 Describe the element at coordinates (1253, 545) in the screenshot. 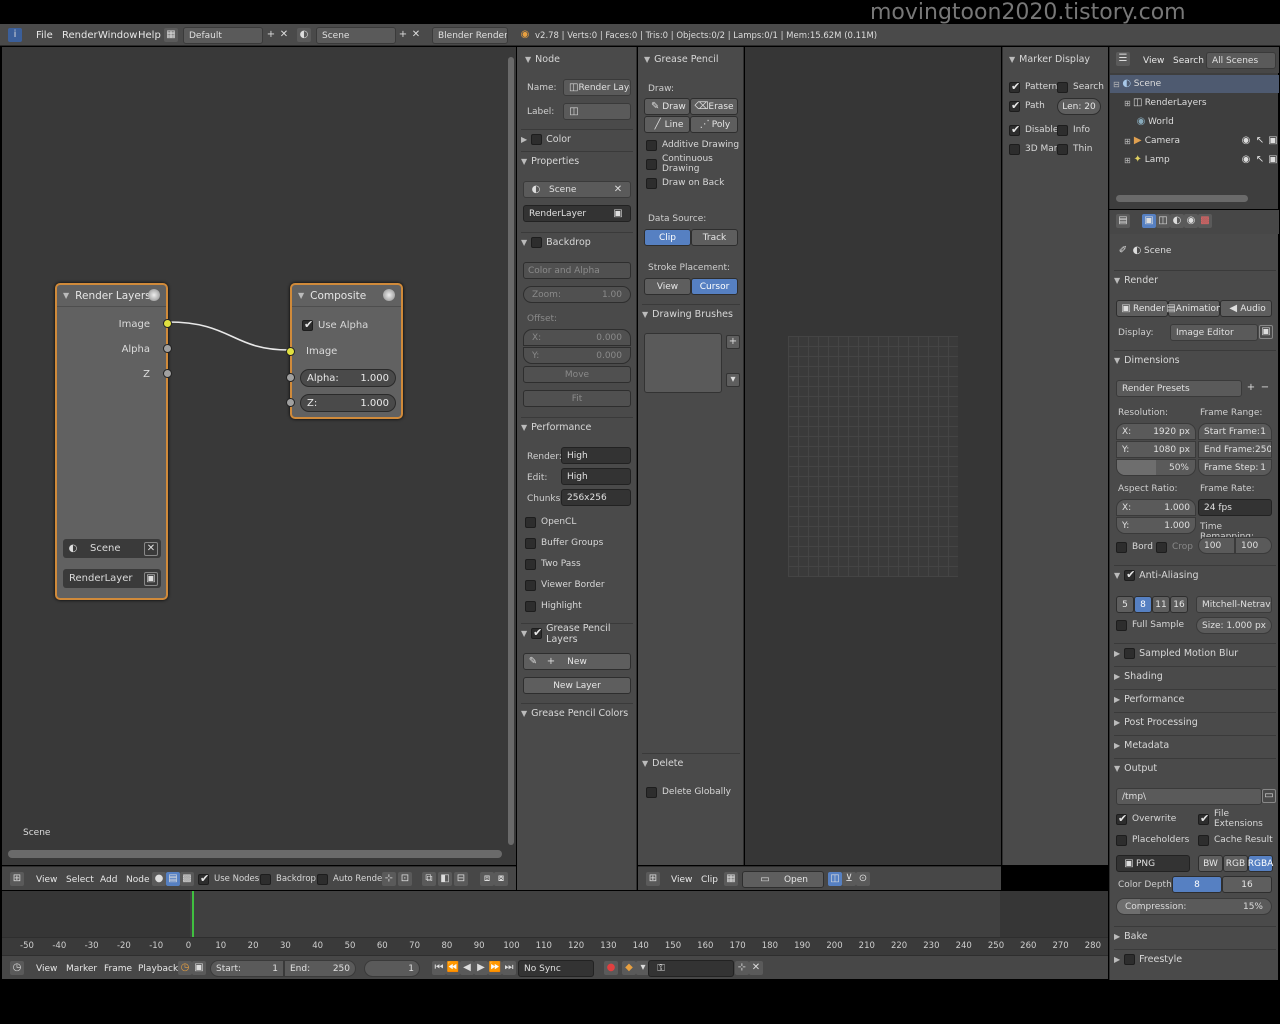

I see `time-remap-new-field: 100` at that location.